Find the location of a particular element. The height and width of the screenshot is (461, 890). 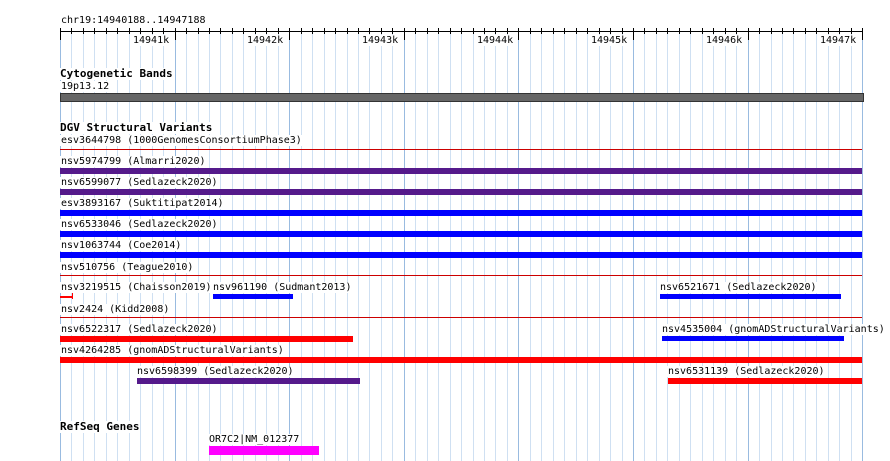

variant-label: nsv6533046 (Sedlazeck2020) is located at coordinates (139, 224).